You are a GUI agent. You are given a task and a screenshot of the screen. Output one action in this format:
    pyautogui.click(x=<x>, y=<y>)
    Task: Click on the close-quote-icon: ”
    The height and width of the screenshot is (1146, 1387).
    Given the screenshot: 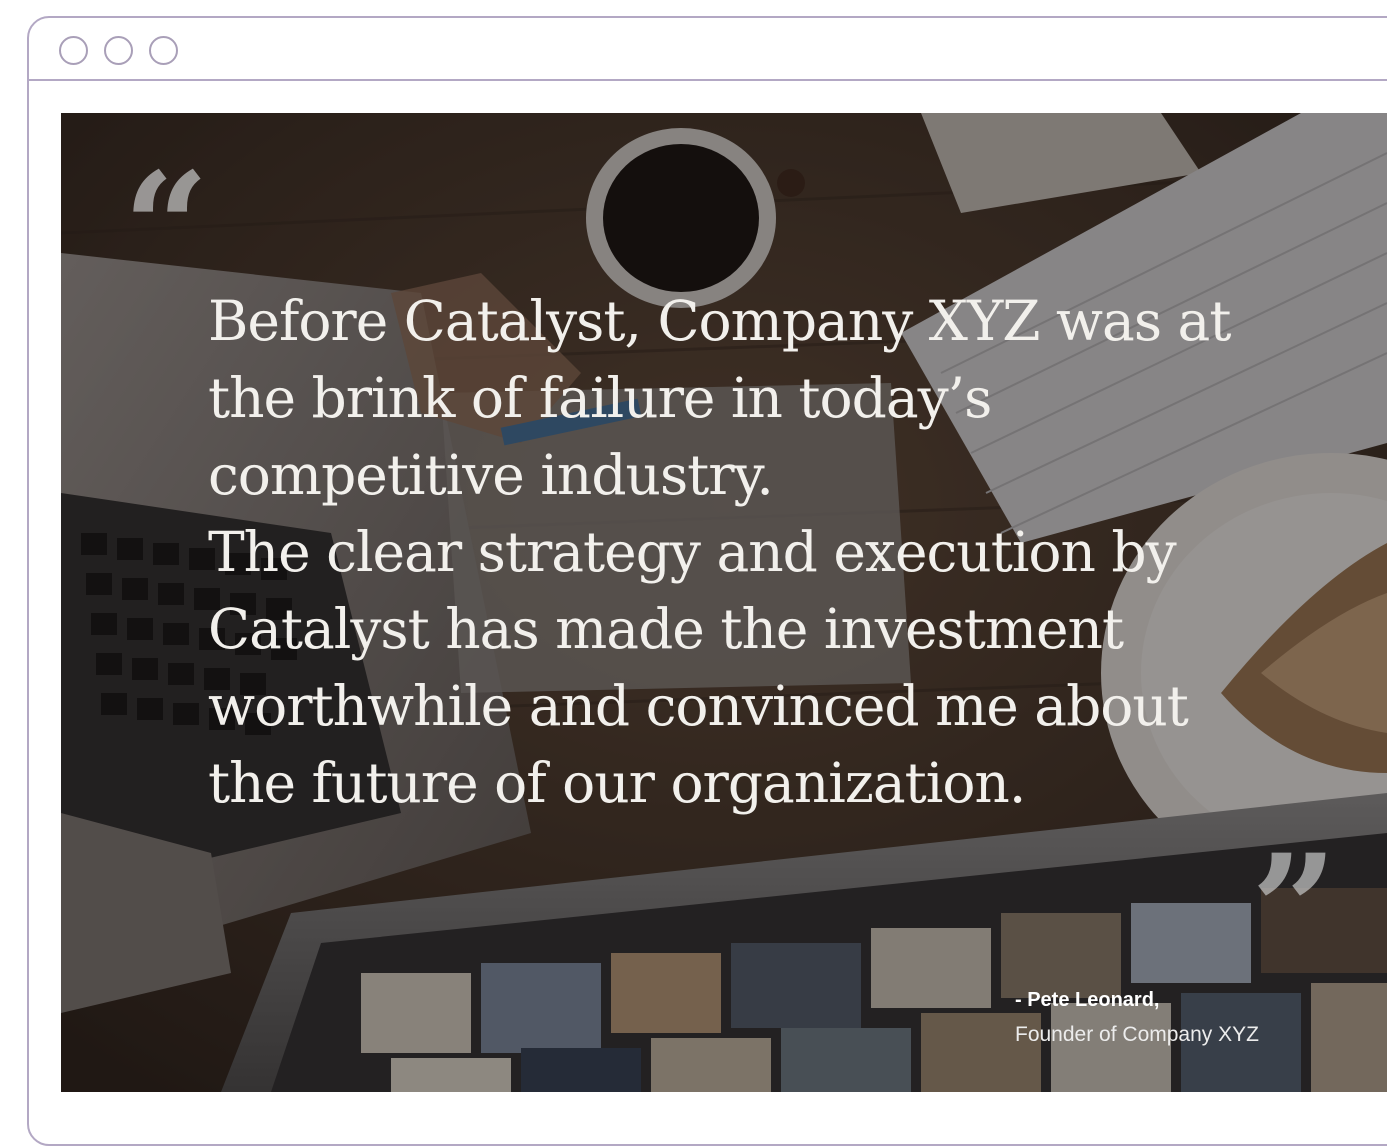 What is the action you would take?
    pyautogui.click(x=1294, y=910)
    